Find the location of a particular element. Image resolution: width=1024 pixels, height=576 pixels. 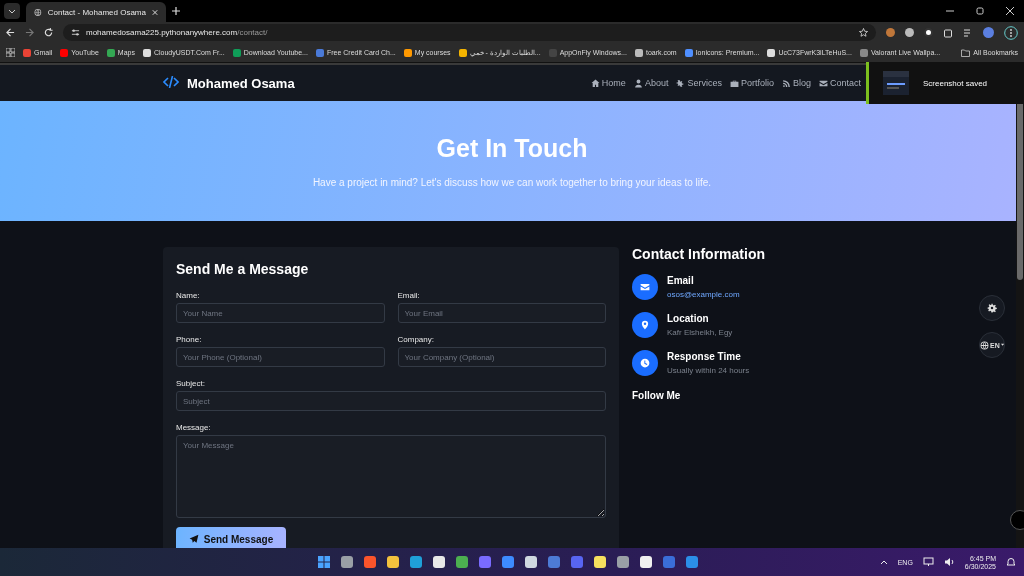

info-title: Location is located at coordinates (688, 318).